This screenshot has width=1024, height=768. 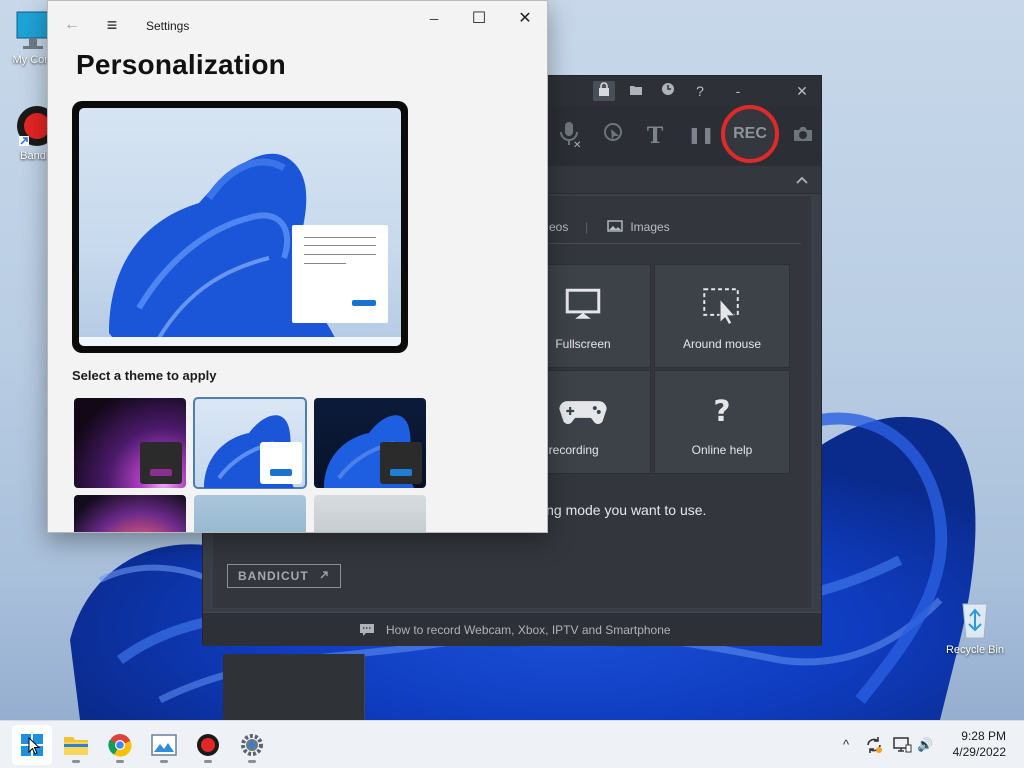 What do you see at coordinates (846, 744) in the screenshot?
I see `tray-chevron-icon: ^` at bounding box center [846, 744].